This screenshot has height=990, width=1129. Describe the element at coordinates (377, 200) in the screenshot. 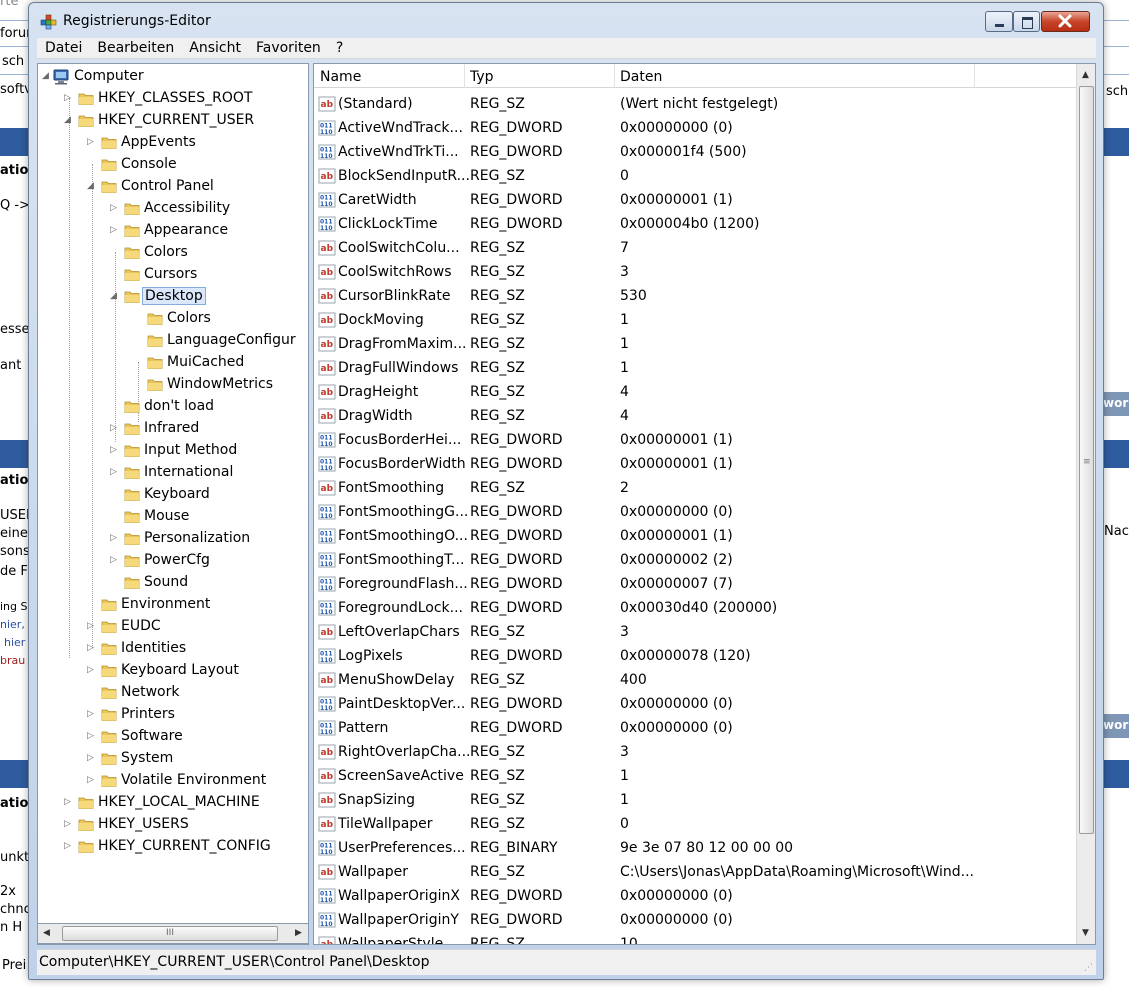

I see `value-name: CaretWidth` at that location.